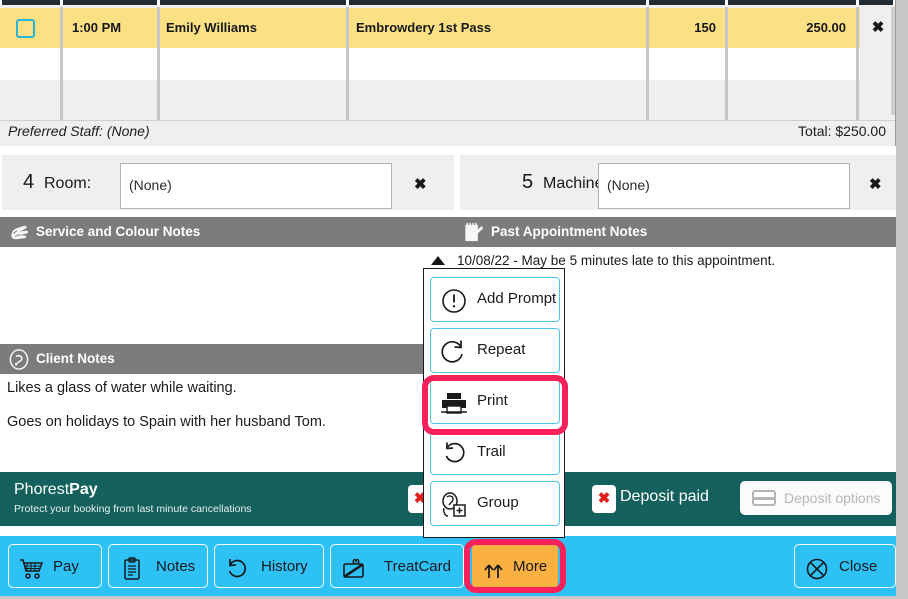  What do you see at coordinates (842, 131) in the screenshot?
I see `total-amount: Total: $250.00` at bounding box center [842, 131].